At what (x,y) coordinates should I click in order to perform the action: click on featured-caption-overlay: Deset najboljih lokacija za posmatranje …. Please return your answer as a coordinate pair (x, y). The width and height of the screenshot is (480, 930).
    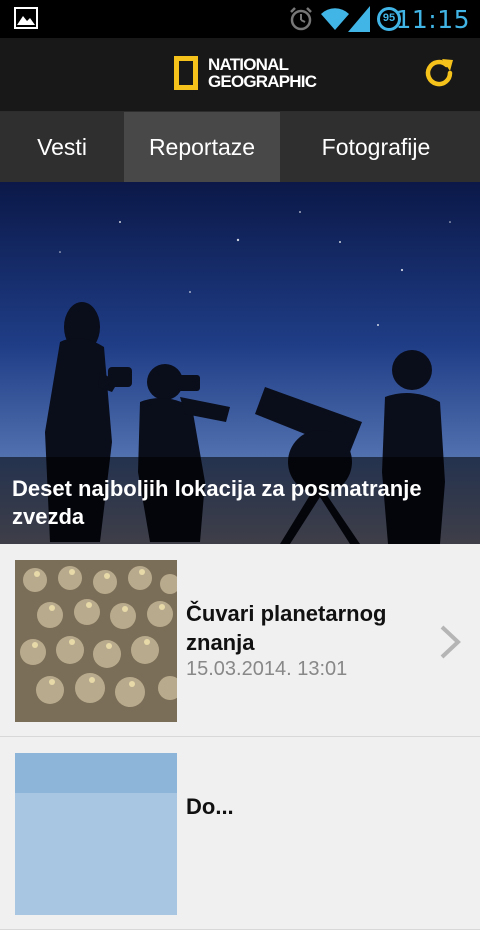
    Looking at the image, I should click on (240, 500).